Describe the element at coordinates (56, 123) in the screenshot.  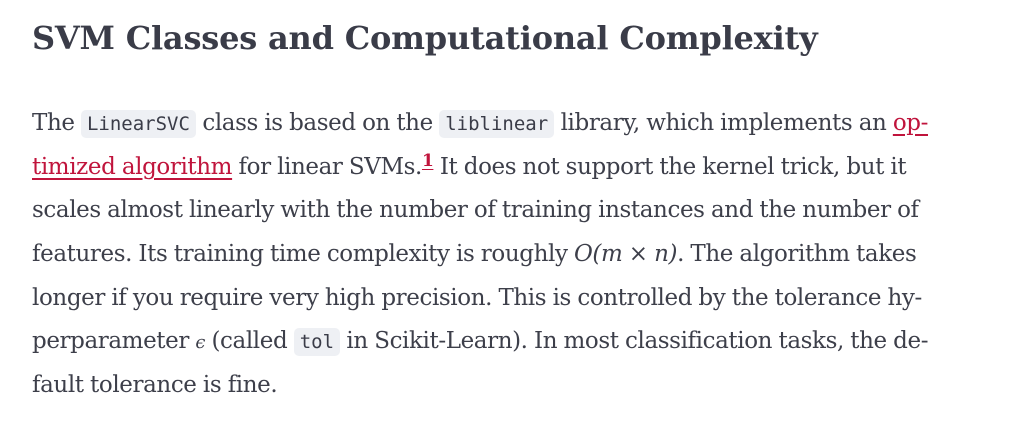
I see `text-span: The` at that location.